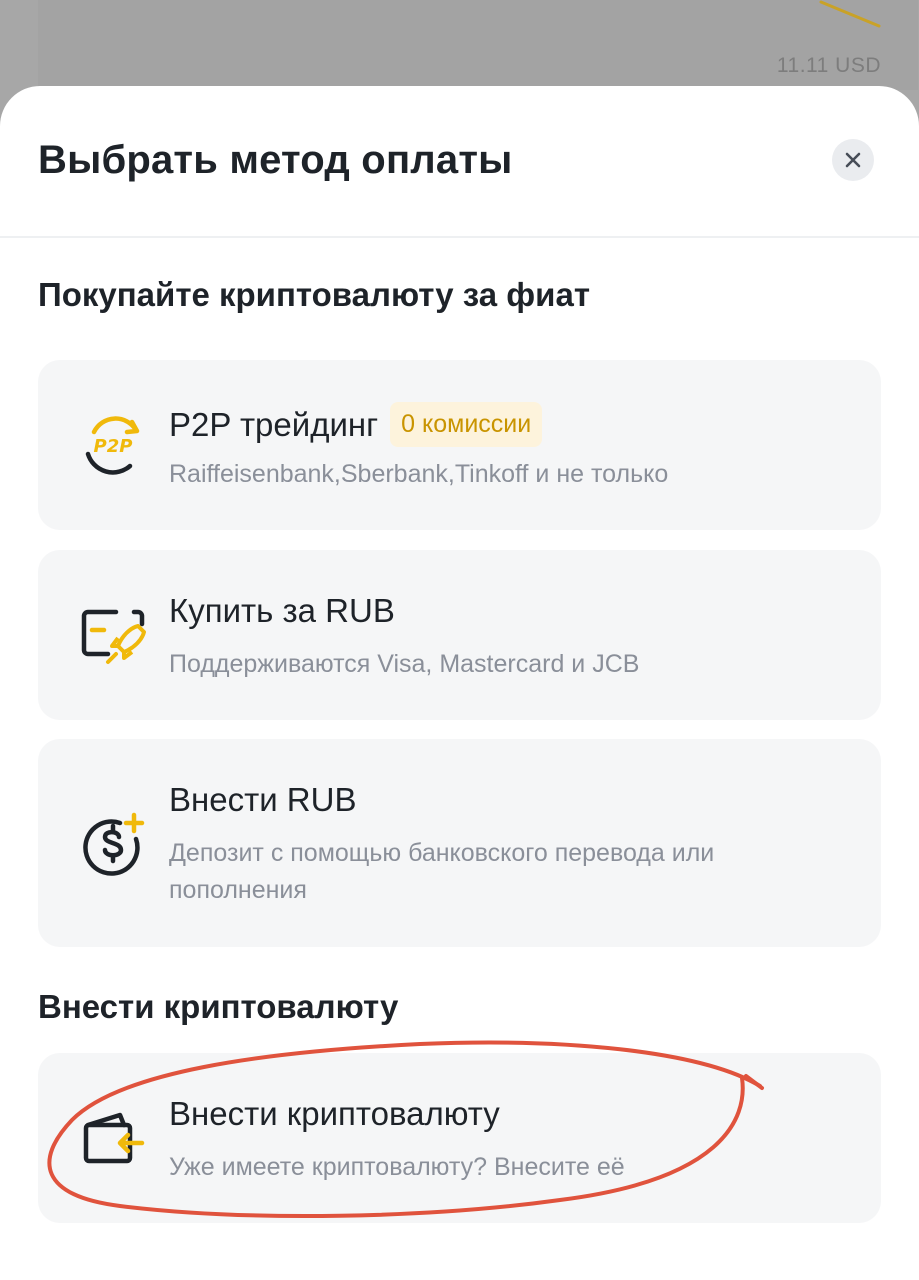  What do you see at coordinates (114, 844) in the screenshot?
I see `dollar-plus-icon` at bounding box center [114, 844].